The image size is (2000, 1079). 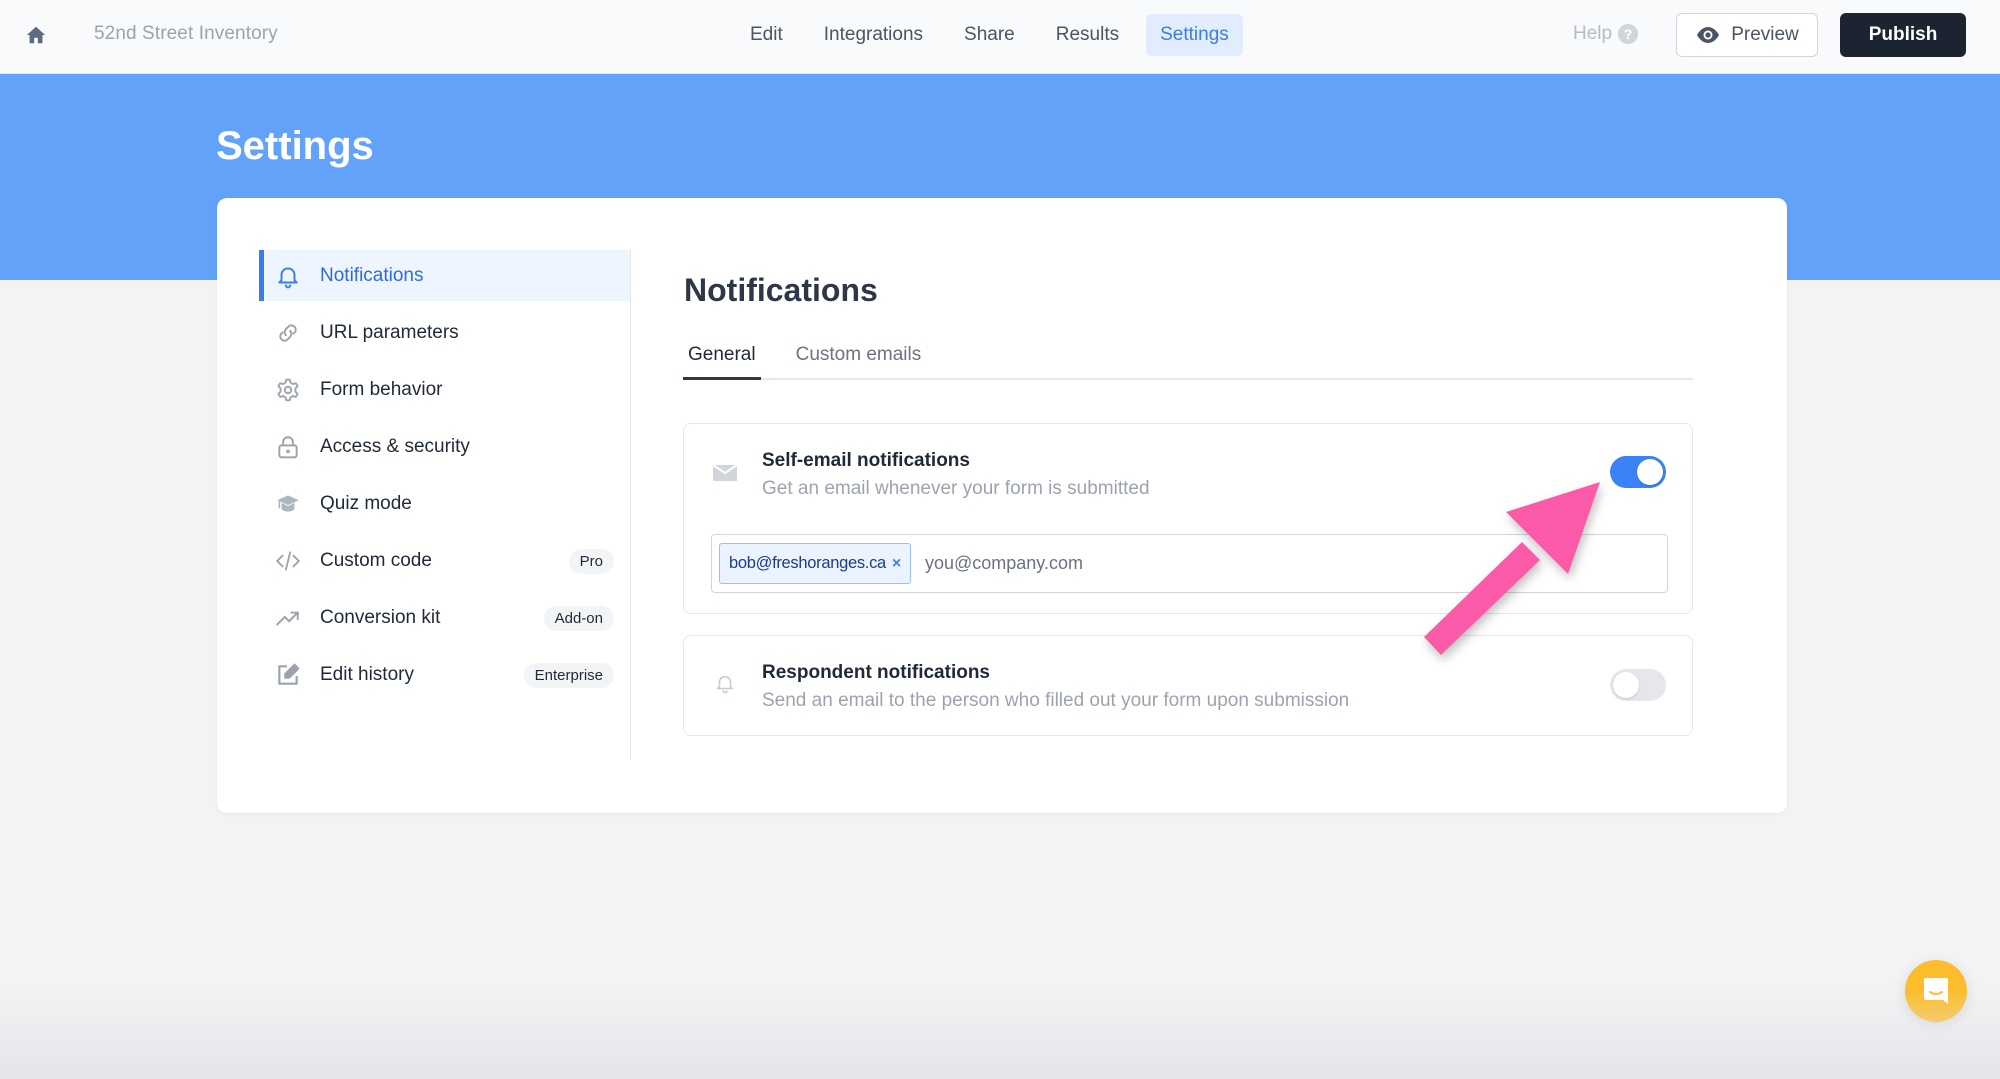 What do you see at coordinates (444, 560) in the screenshot?
I see `sidebar-item-custom-code: Custom code Pro` at bounding box center [444, 560].